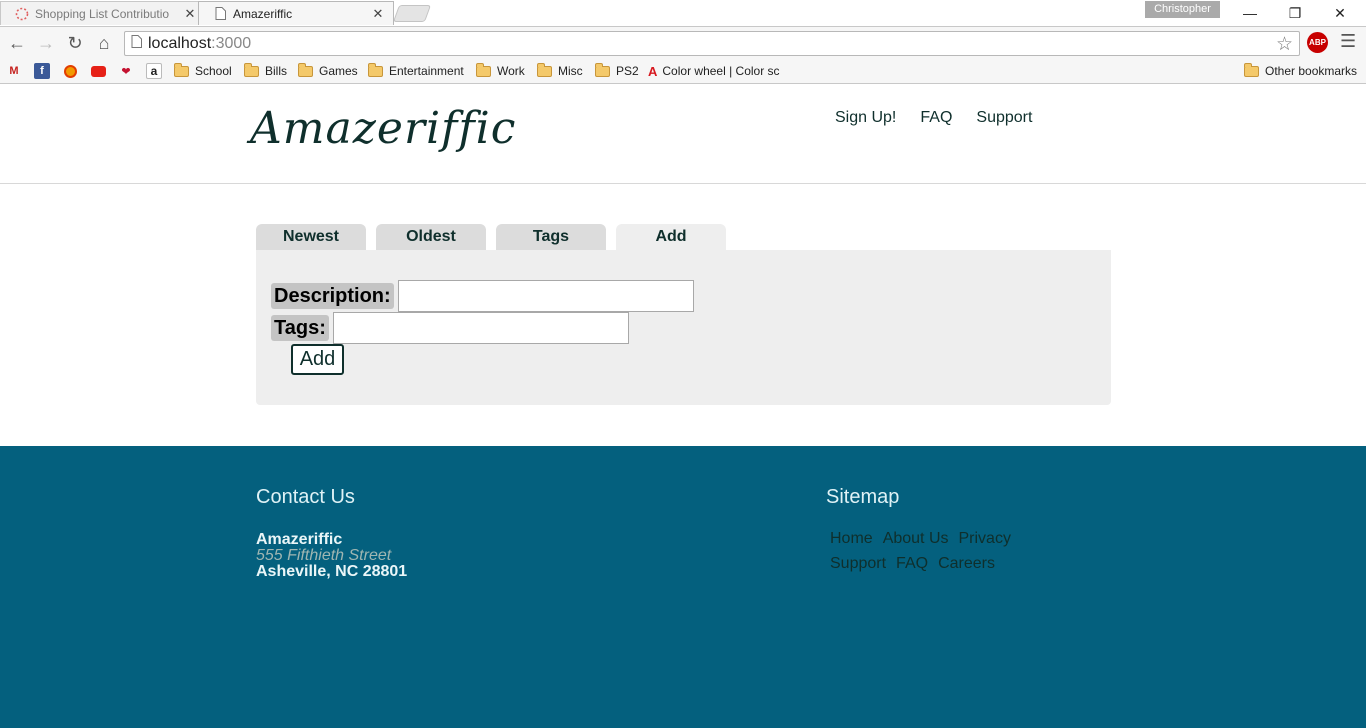 Image resolution: width=1366 pixels, height=728 pixels. Describe the element at coordinates (431, 237) in the screenshot. I see `tab-oldest: Oldest` at that location.